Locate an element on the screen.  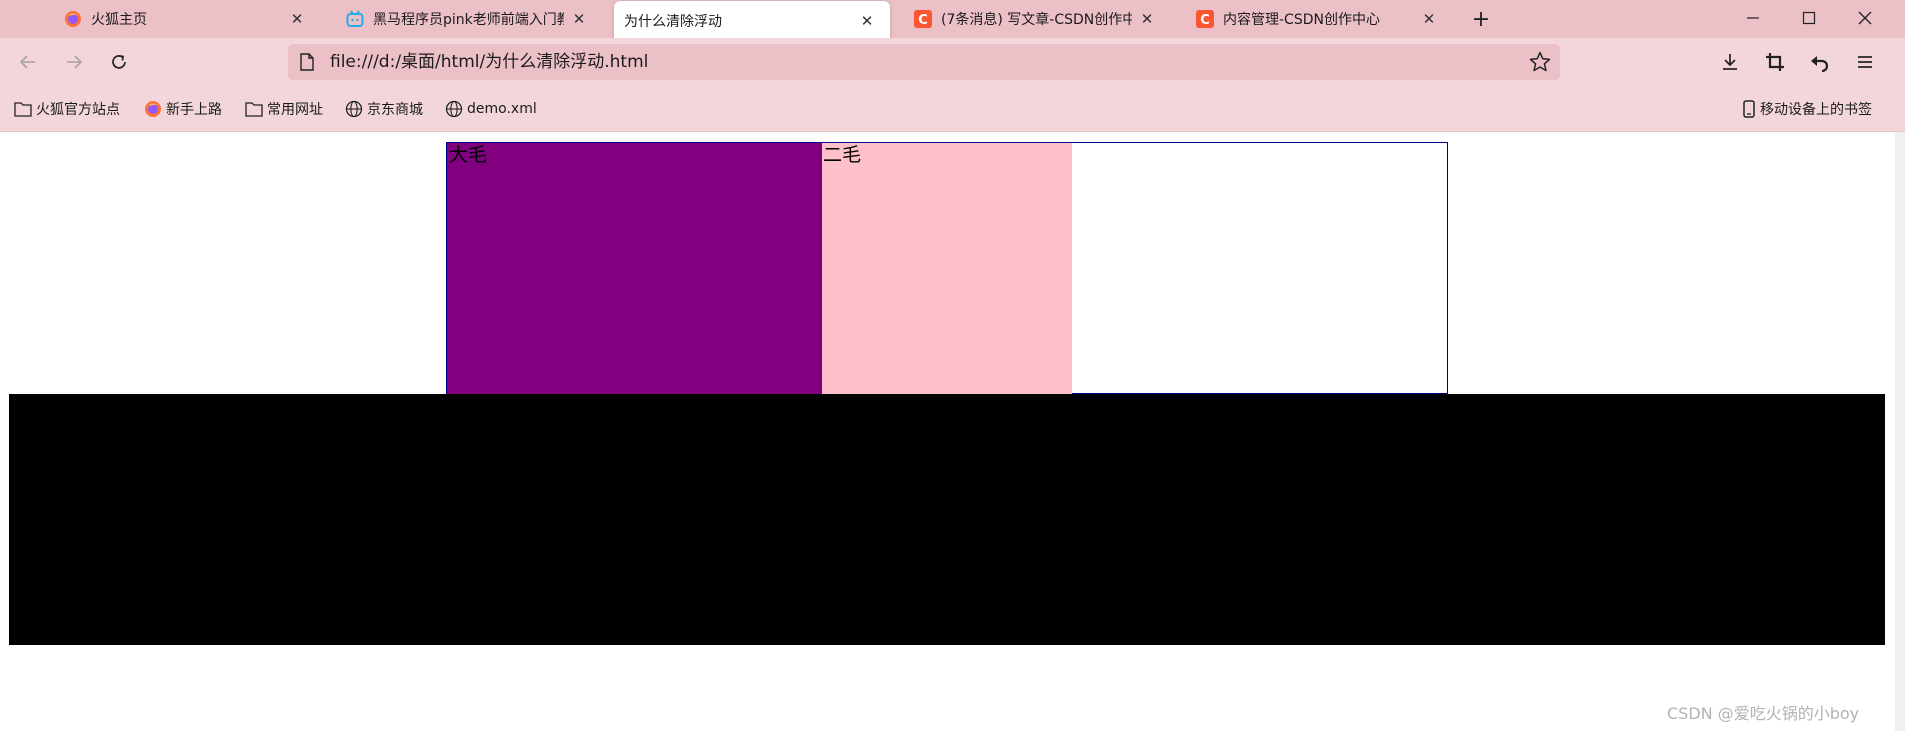
tab-active-clear-float: 为什么清除浮动 ✕ is located at coordinates (752, 20).